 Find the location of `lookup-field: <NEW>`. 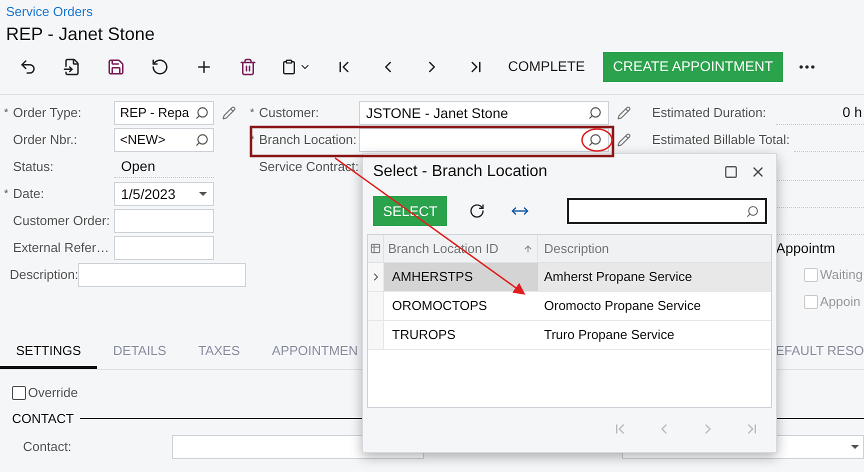

lookup-field: <NEW> is located at coordinates (164, 140).